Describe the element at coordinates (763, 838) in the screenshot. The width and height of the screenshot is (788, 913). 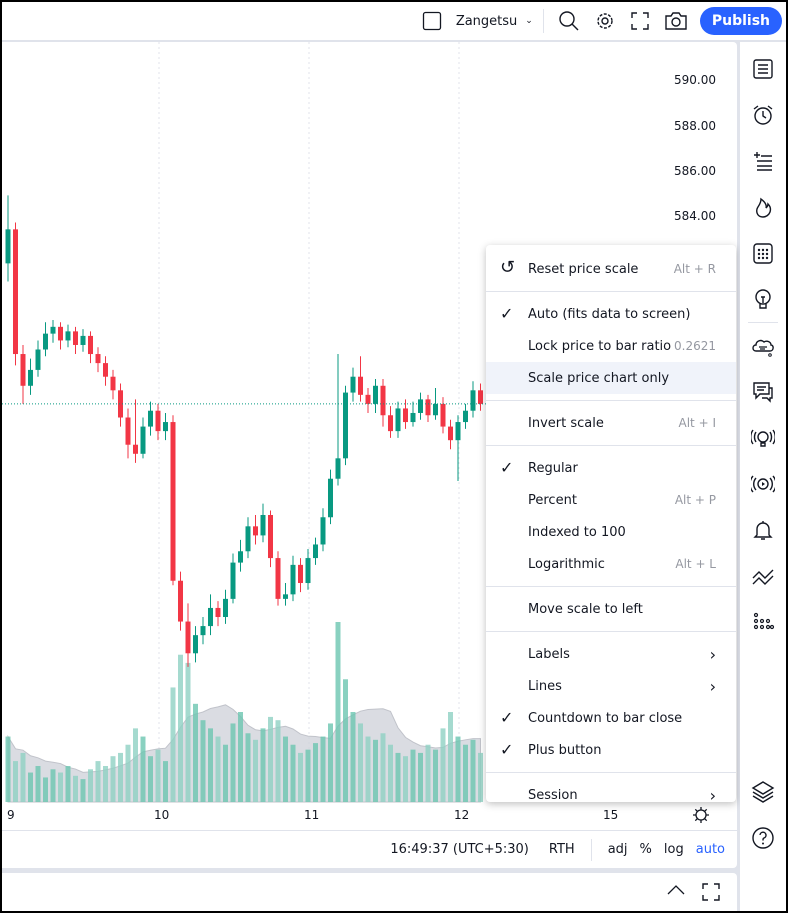
I see `help-icon` at that location.